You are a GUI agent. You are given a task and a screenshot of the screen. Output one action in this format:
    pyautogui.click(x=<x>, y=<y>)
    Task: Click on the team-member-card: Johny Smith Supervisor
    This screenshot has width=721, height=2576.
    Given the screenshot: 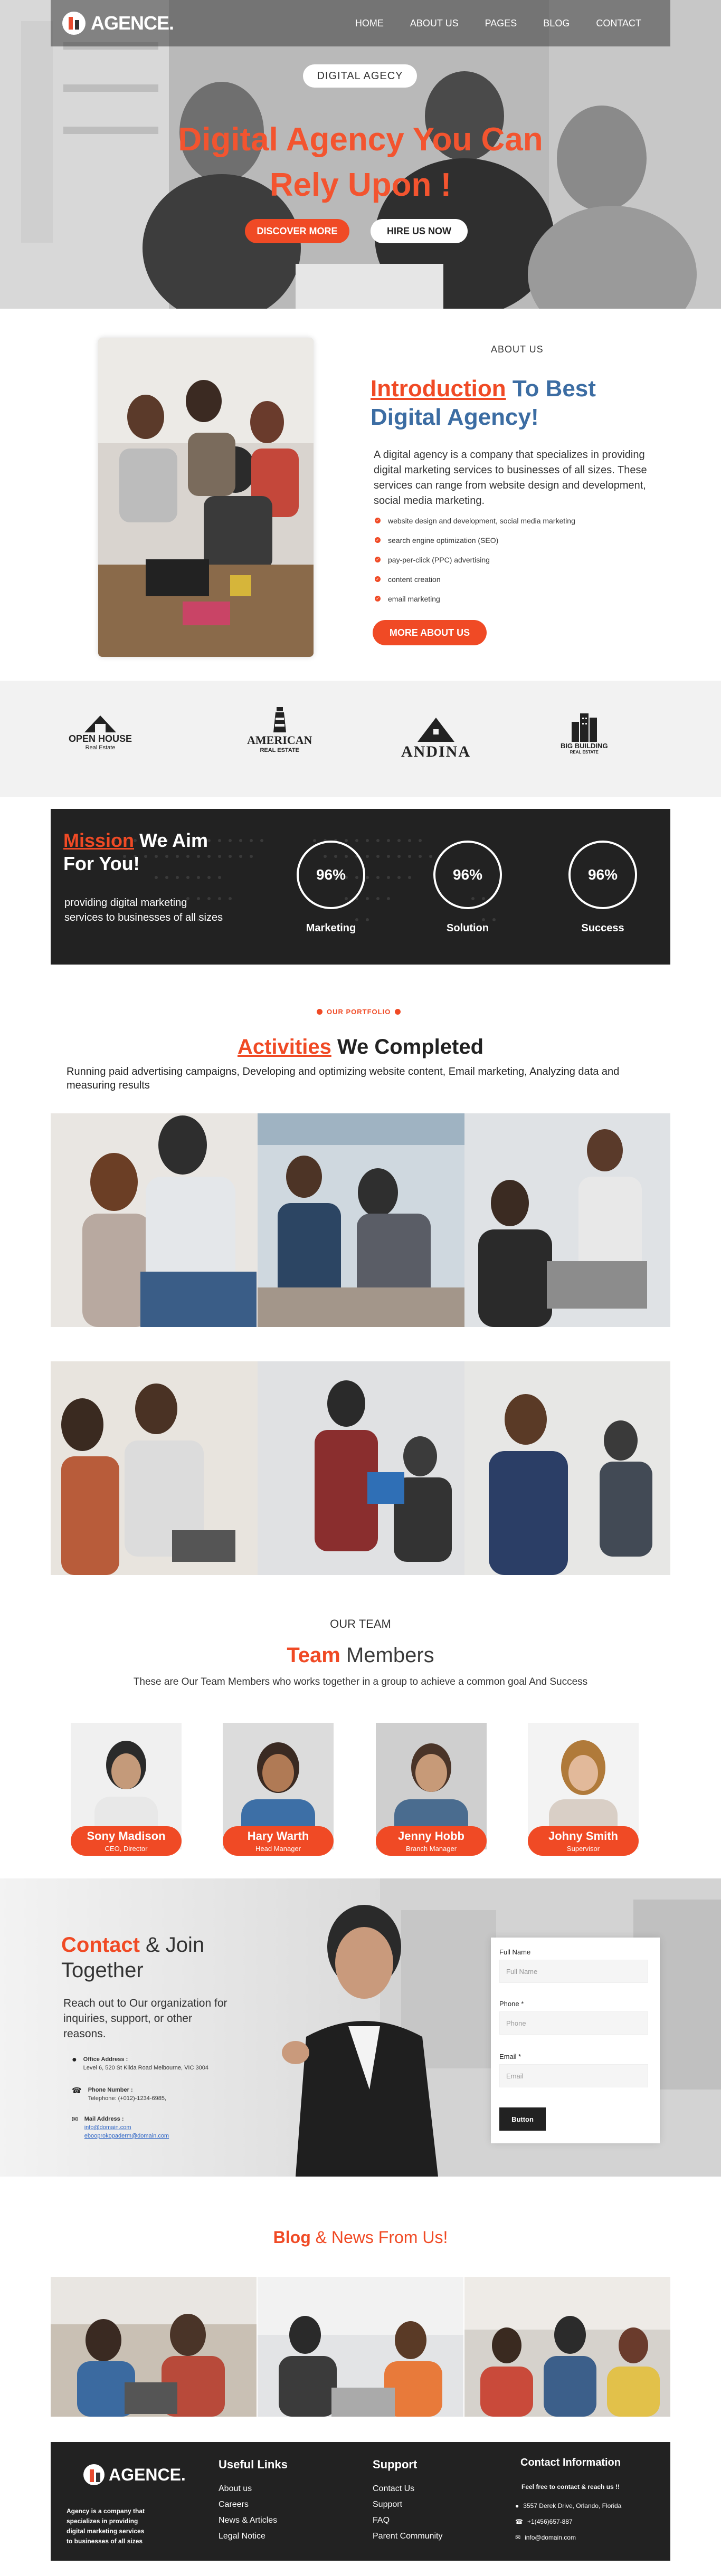 What is the action you would take?
    pyautogui.click(x=583, y=1789)
    